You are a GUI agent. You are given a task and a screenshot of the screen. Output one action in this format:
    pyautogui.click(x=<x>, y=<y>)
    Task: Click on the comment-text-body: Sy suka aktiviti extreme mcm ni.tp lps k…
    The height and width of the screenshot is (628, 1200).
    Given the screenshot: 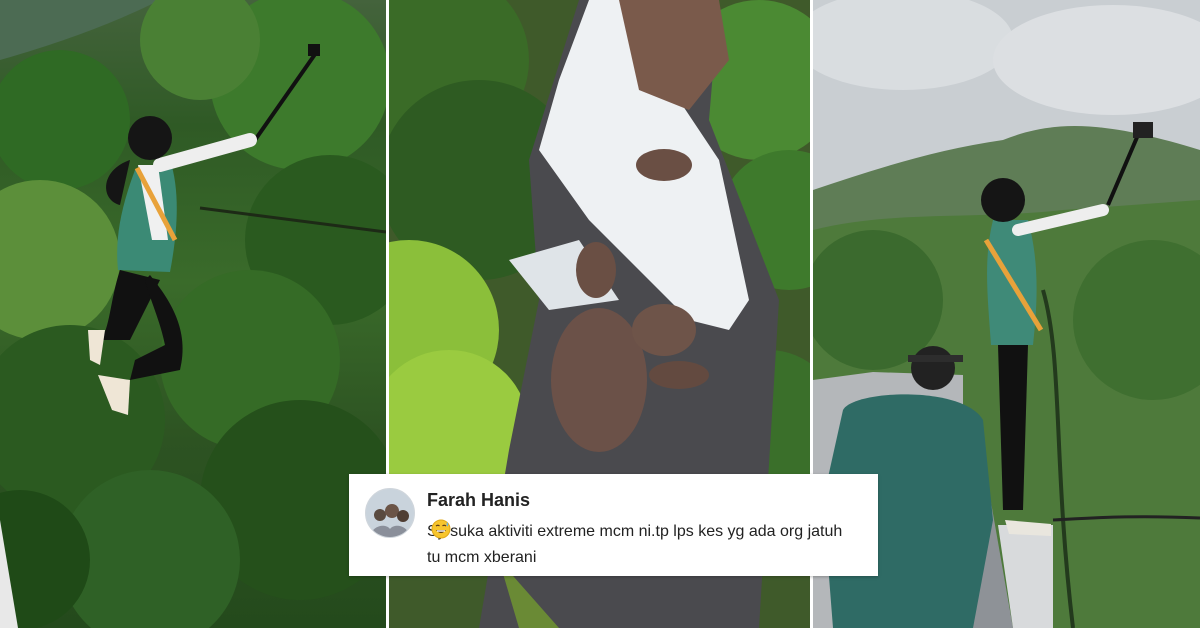 What is the action you would take?
    pyautogui.click(x=635, y=544)
    